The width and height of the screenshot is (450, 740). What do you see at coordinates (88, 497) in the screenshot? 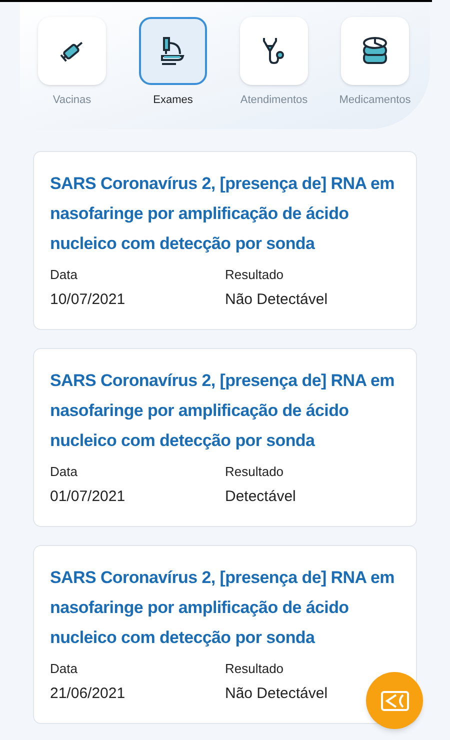
I see `field-value: 01/07/2021` at bounding box center [88, 497].